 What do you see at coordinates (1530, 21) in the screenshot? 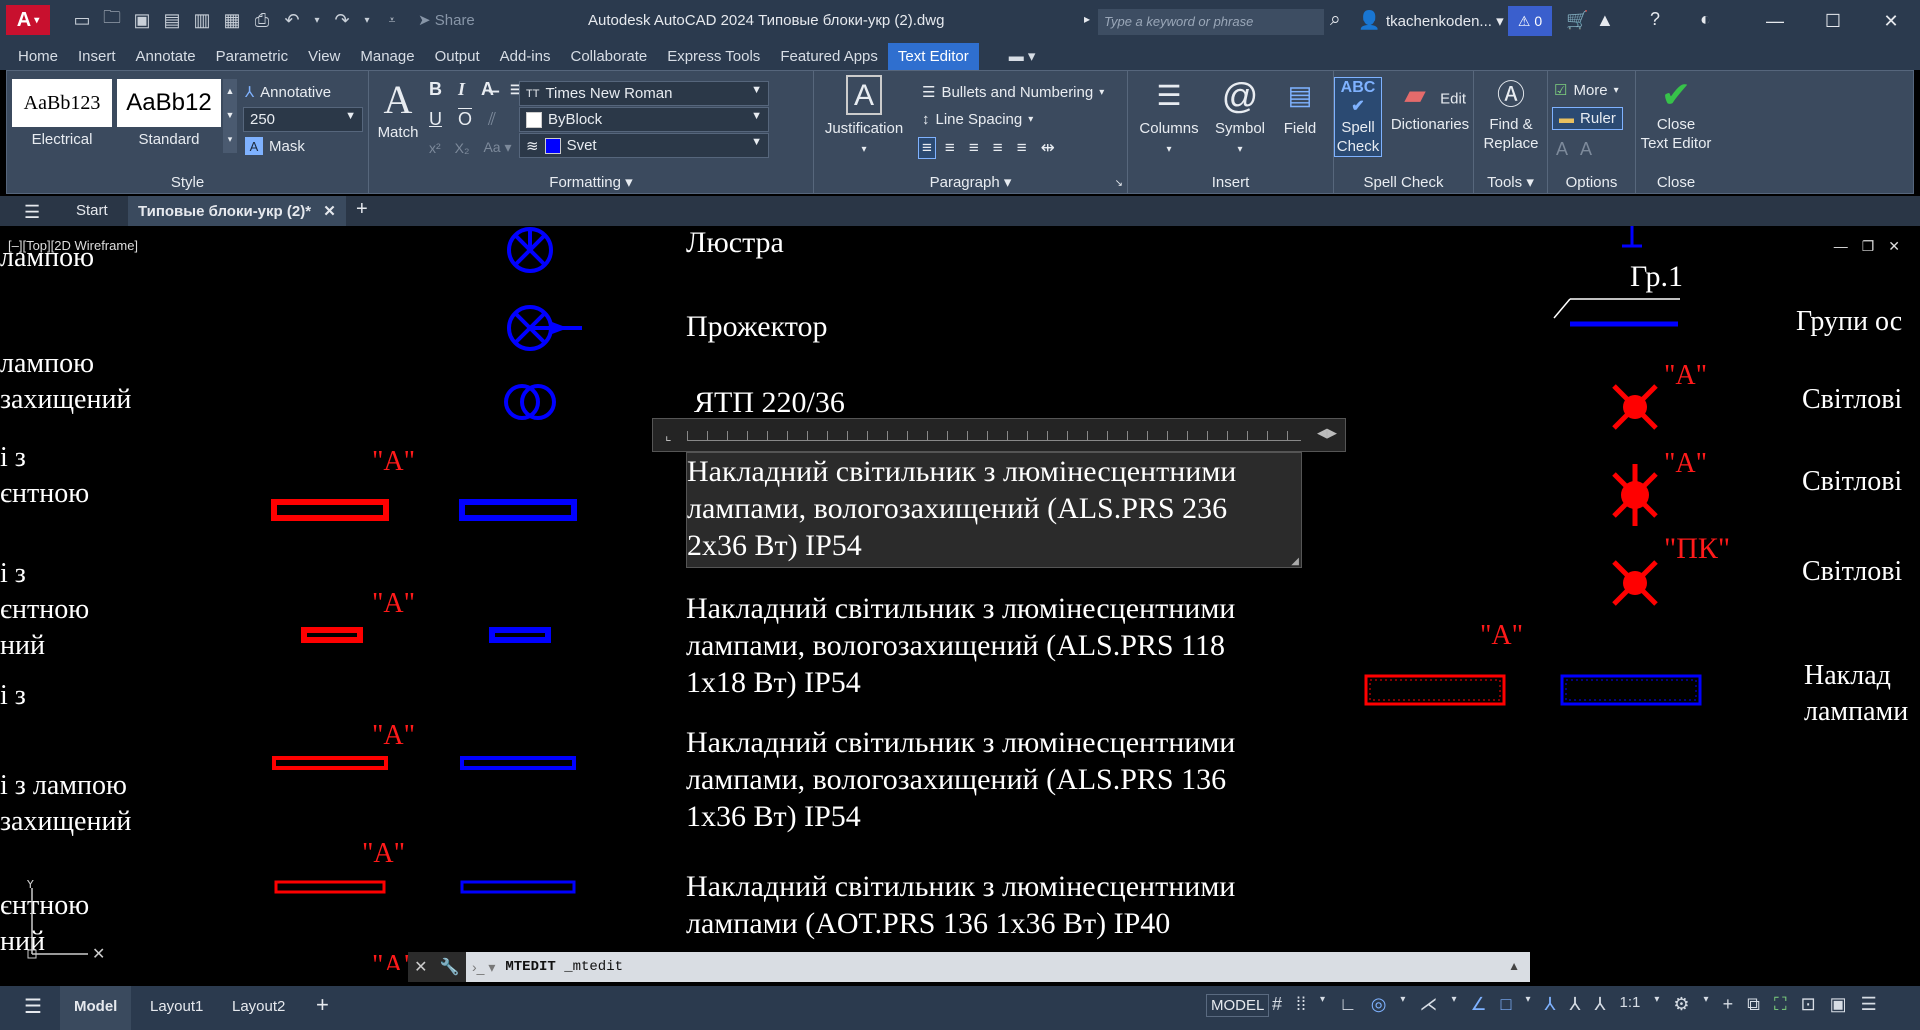
I see `alerts-button: ⚠ 0` at bounding box center [1530, 21].